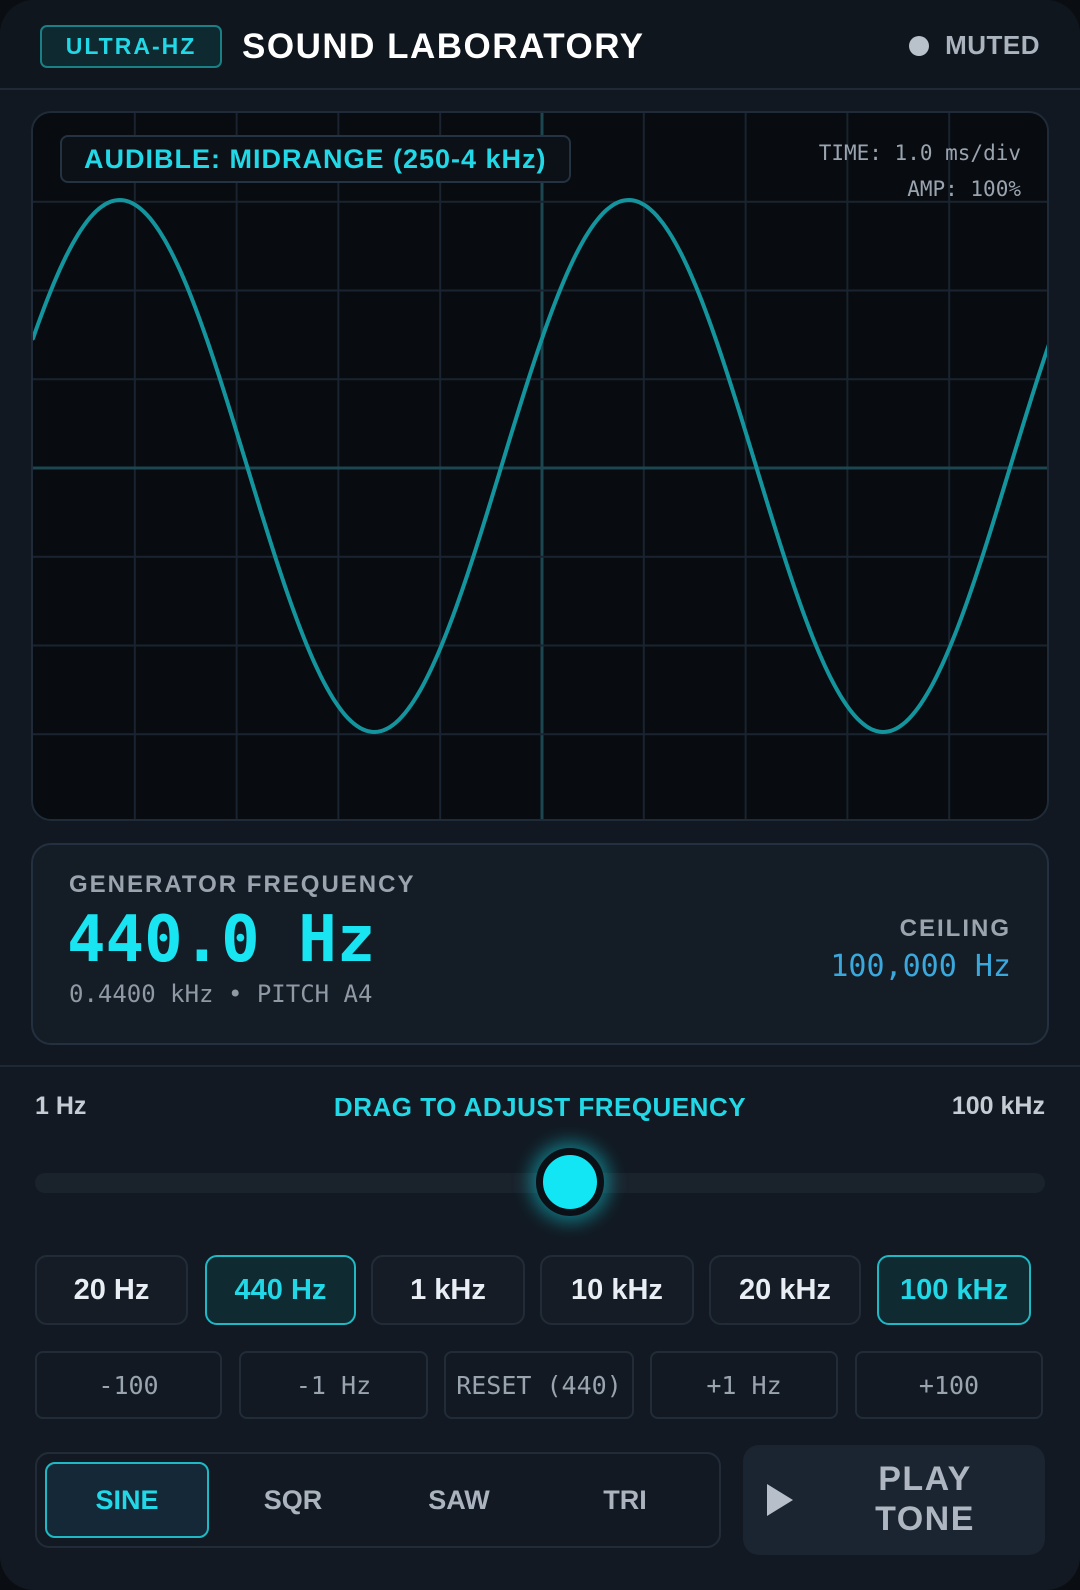 This screenshot has width=1080, height=1590. I want to click on frequency-value: 440.0 Hz, so click(221, 940).